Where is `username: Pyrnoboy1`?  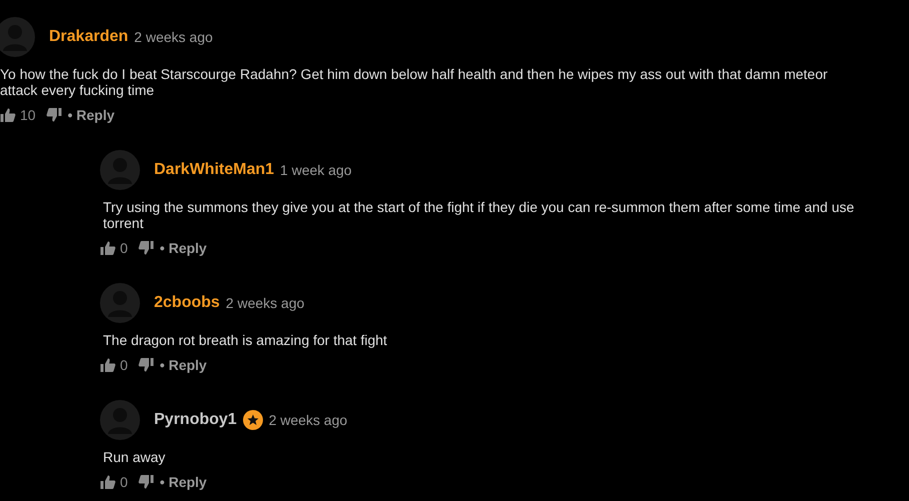
username: Pyrnoboy1 is located at coordinates (195, 420).